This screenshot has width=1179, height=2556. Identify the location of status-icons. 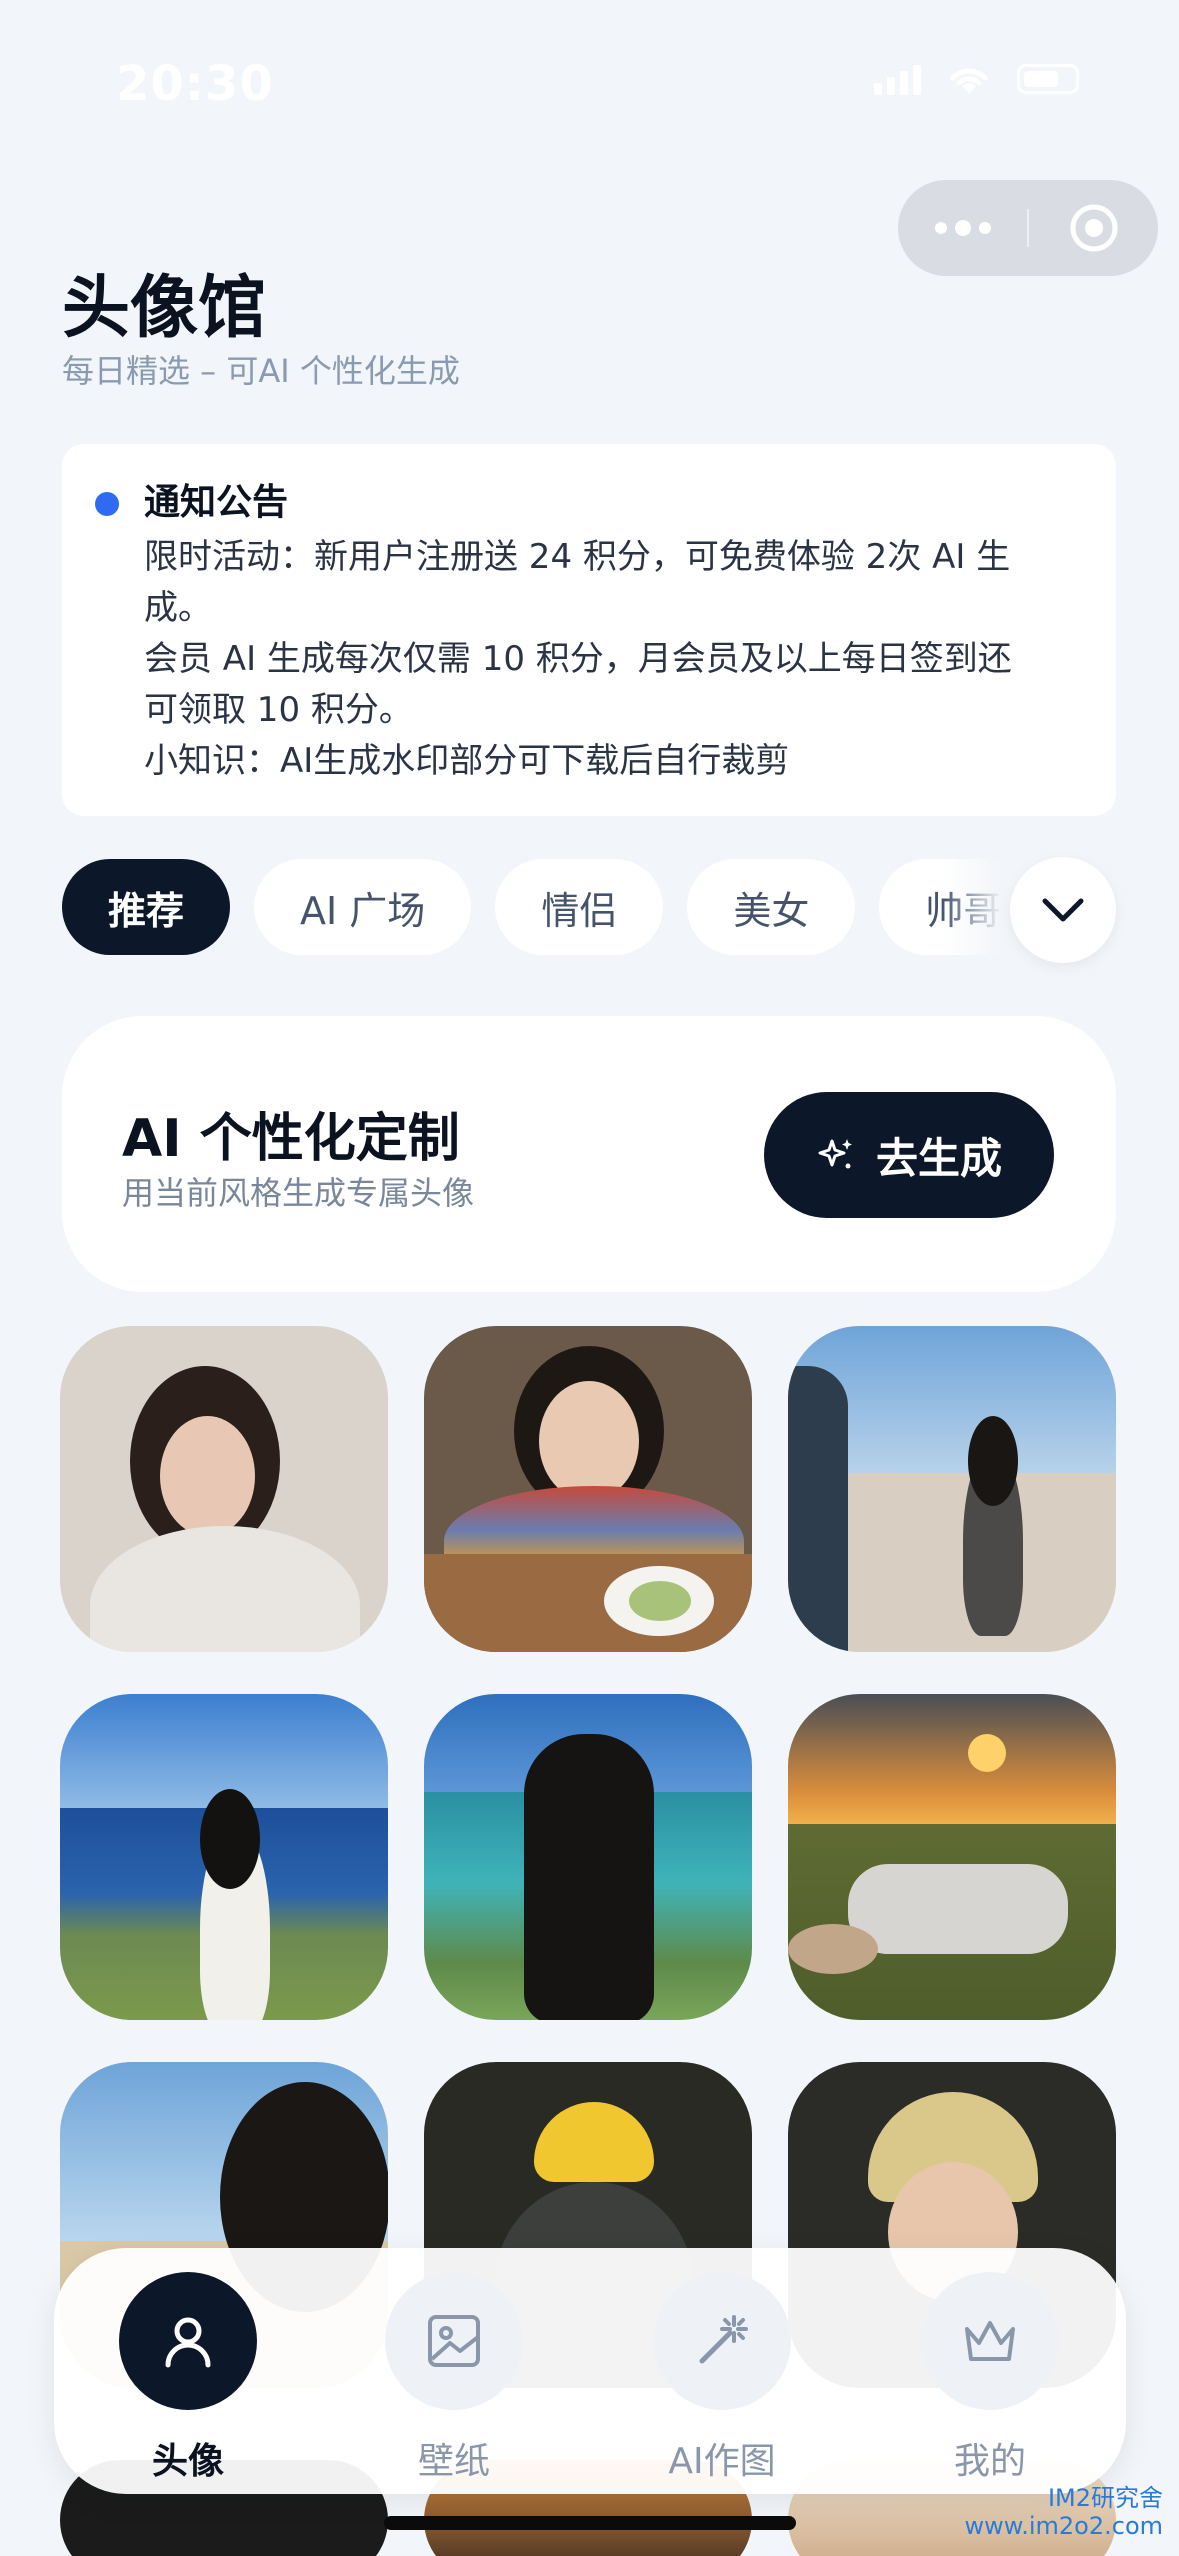
(976, 79).